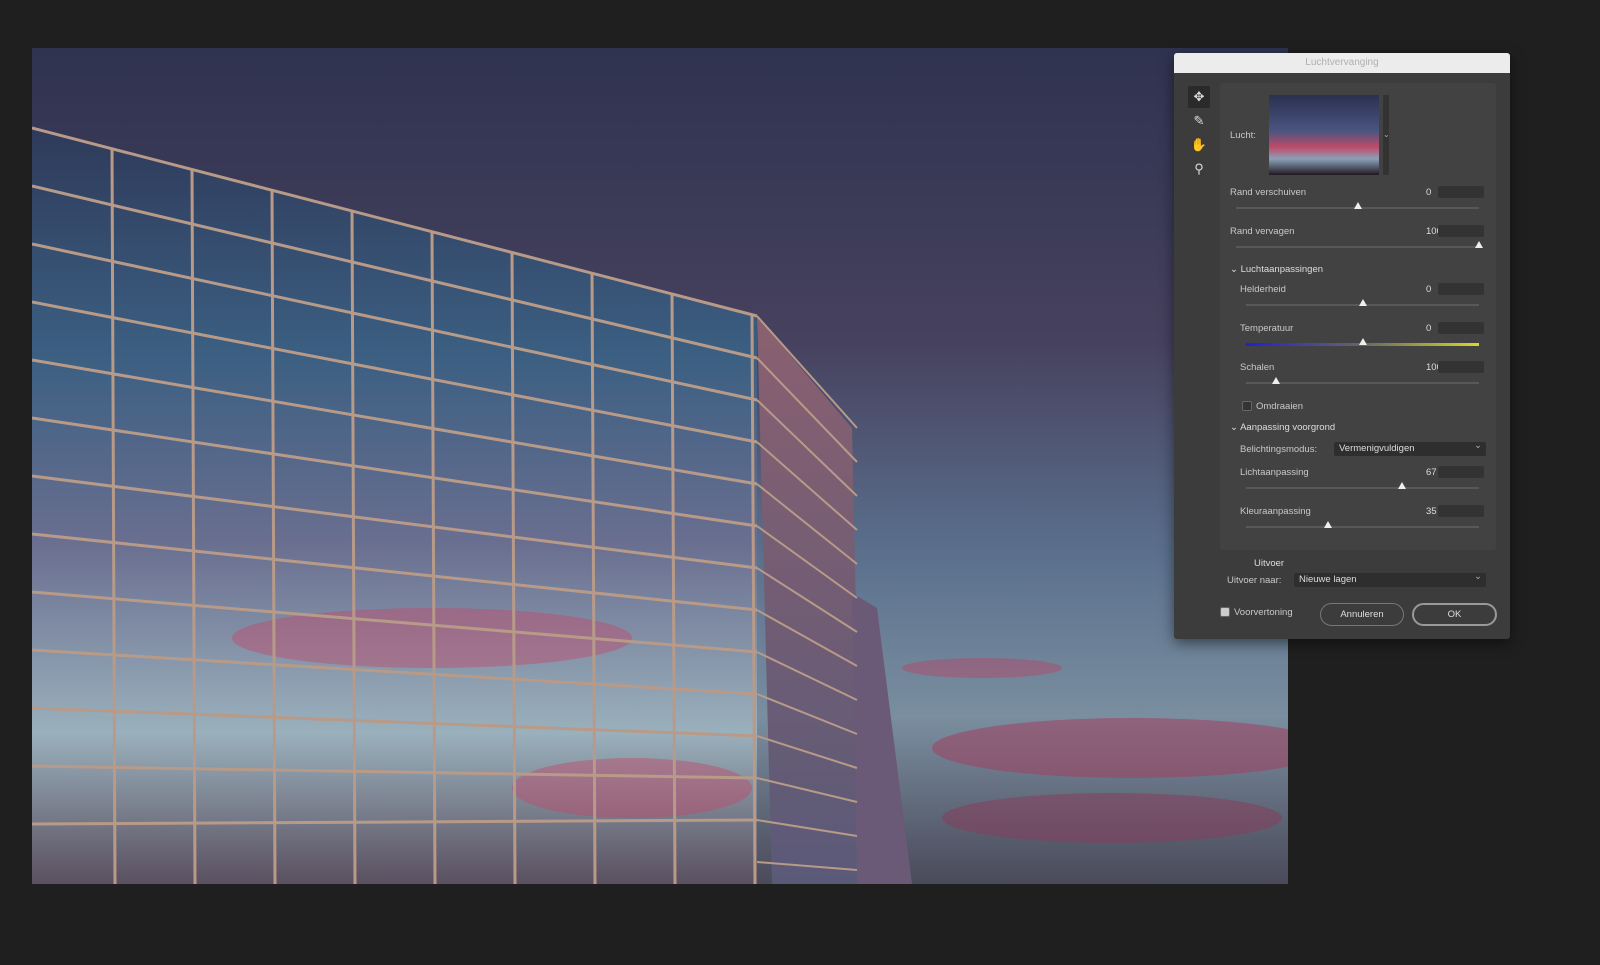 This screenshot has width=1600, height=965. Describe the element at coordinates (1390, 578) in the screenshot. I see `output-to-select: Nieuwe lagen` at that location.